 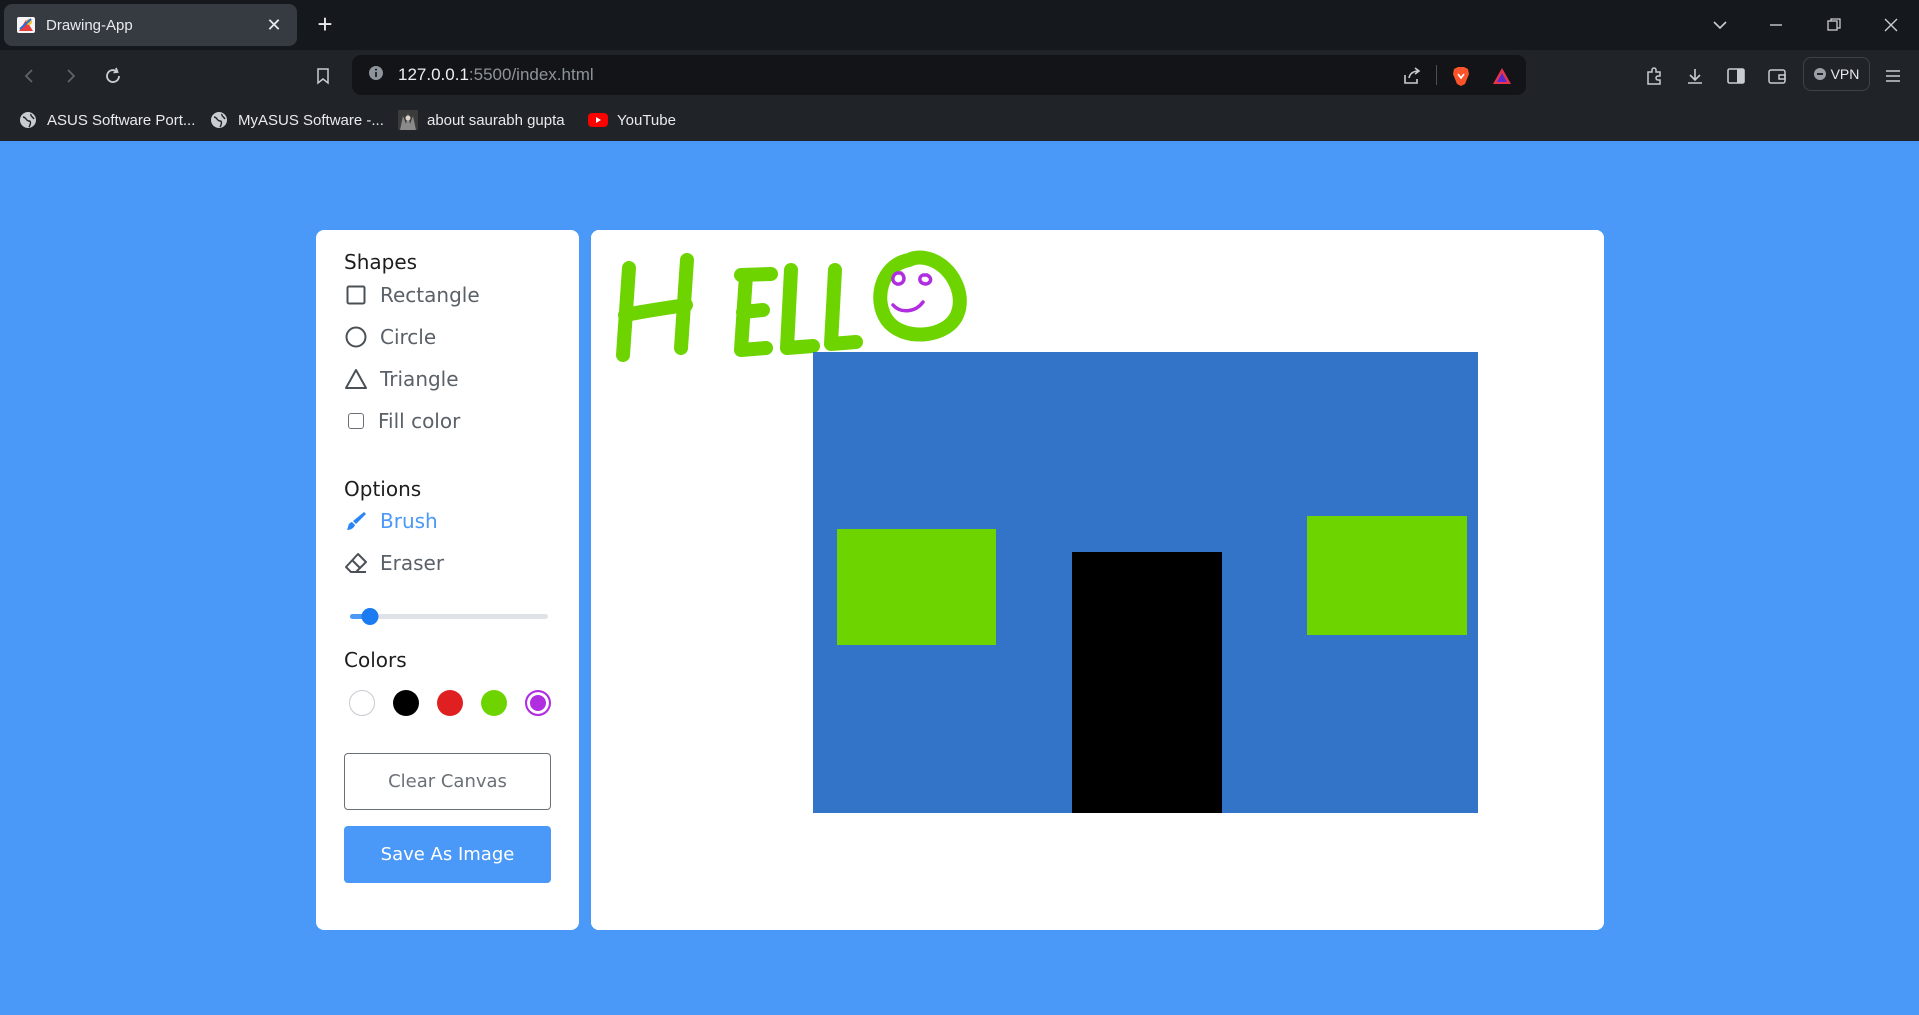 I want to click on tool-eraser: Eraser, so click(x=394, y=563).